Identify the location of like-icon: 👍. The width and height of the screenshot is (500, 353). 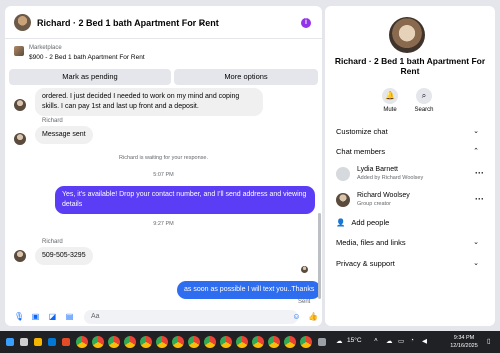
(313, 316).